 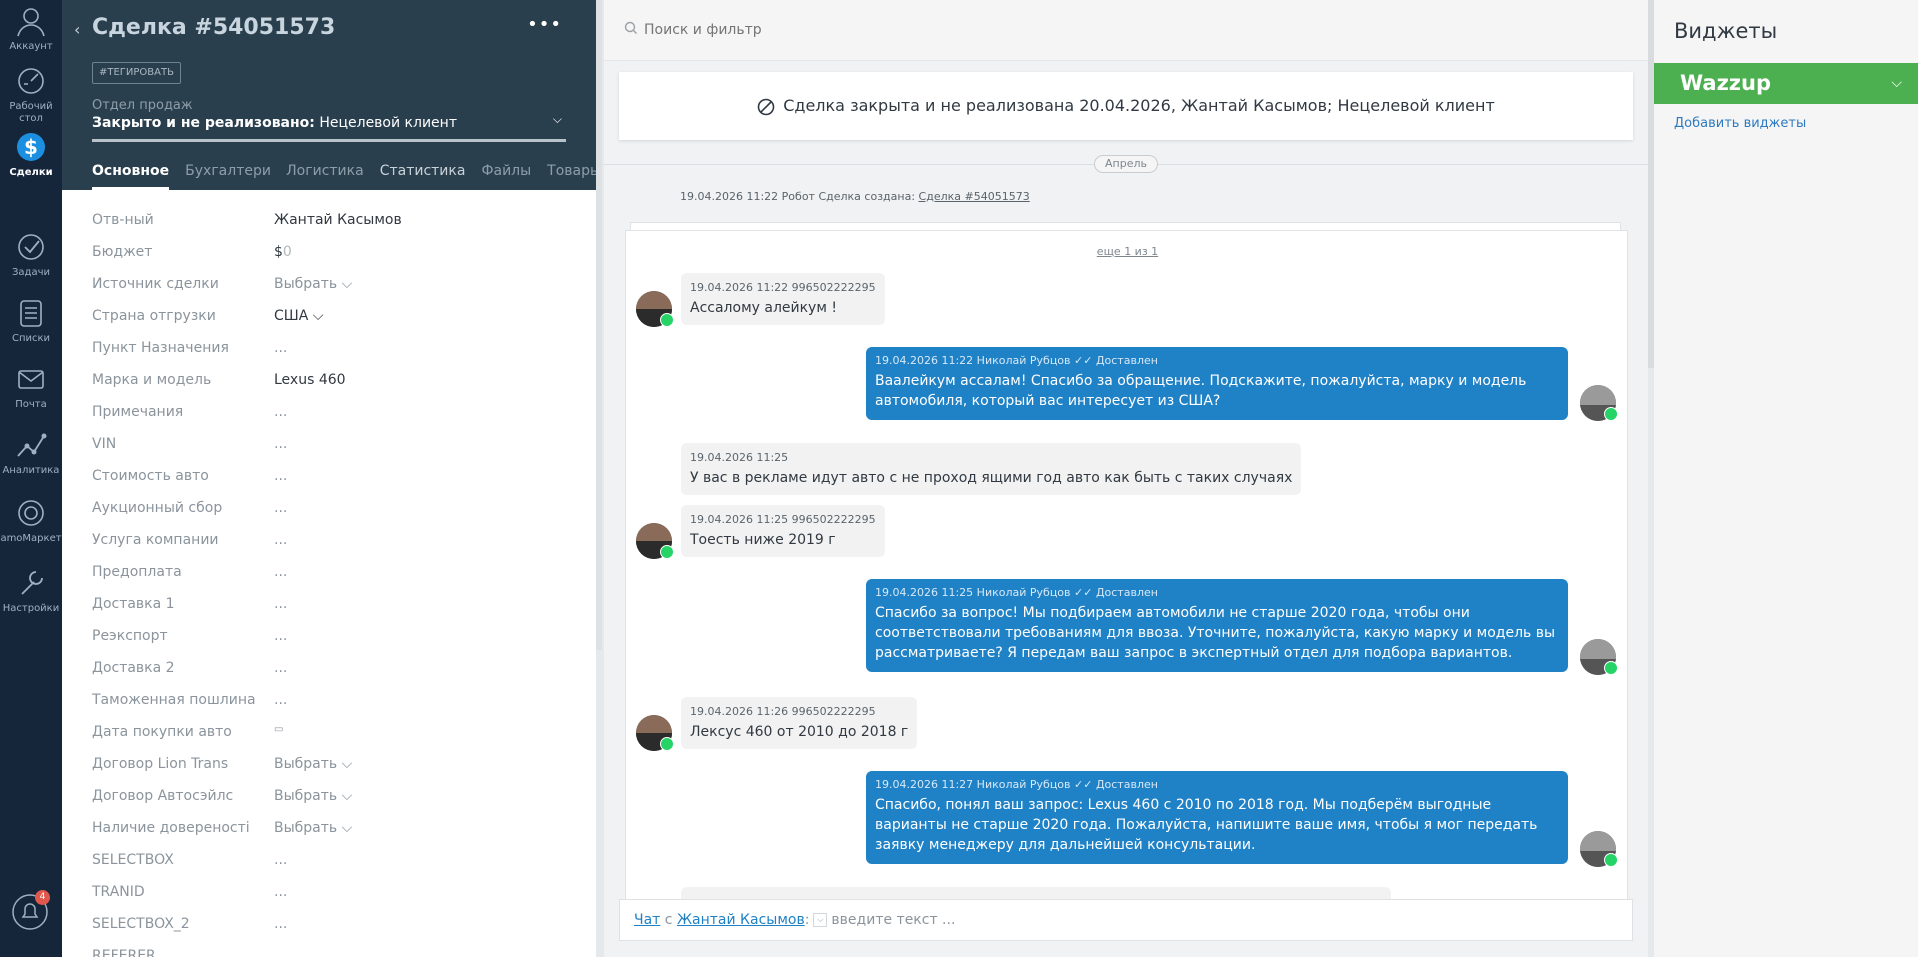 What do you see at coordinates (30, 911) in the screenshot?
I see `notifications-button: 4` at bounding box center [30, 911].